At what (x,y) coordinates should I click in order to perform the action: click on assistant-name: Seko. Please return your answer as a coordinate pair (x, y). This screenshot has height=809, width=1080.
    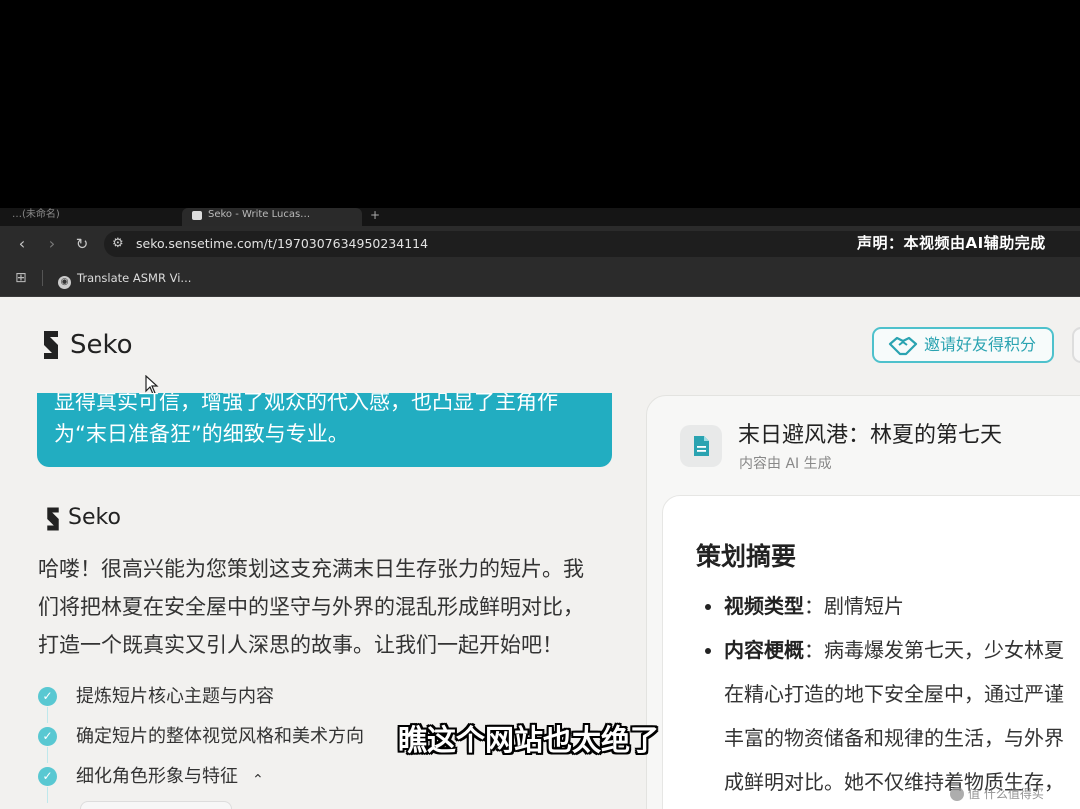
    Looking at the image, I should click on (94, 517).